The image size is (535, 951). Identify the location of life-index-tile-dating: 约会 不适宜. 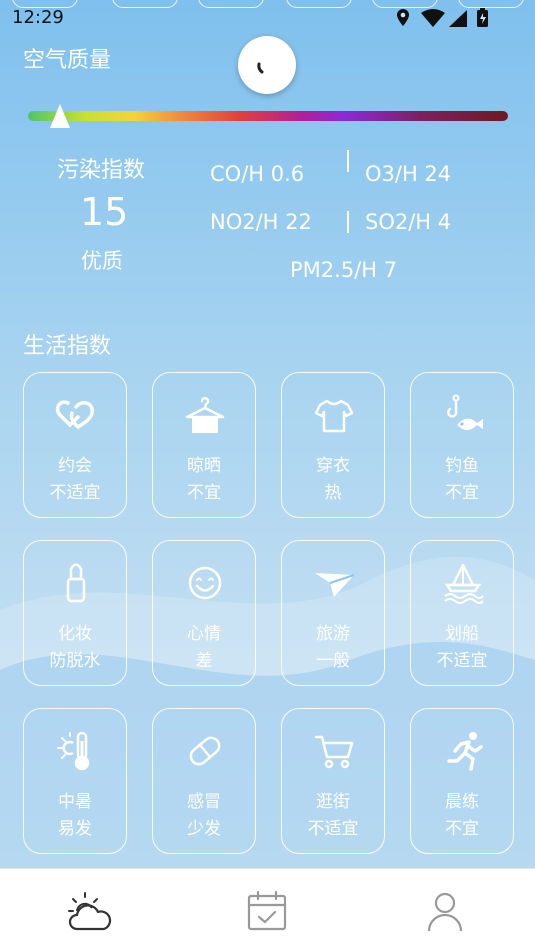
(75, 445).